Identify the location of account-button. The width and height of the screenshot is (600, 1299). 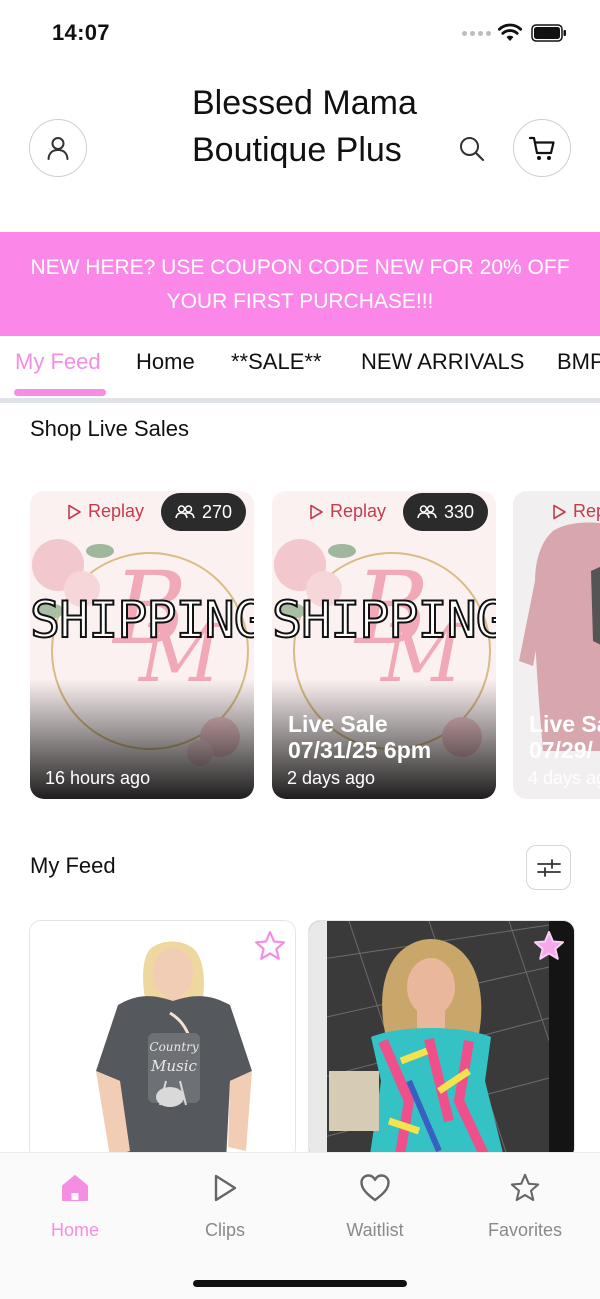
(58, 148).